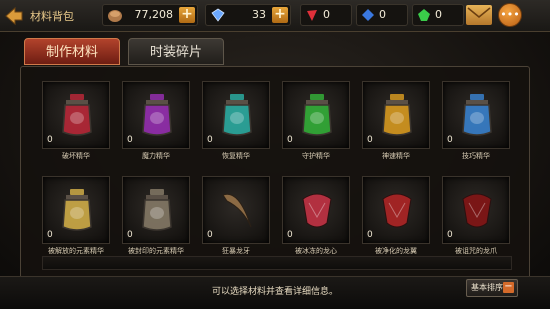 Image resolution: width=550 pixels, height=309 pixels. What do you see at coordinates (52, 16) in the screenshot?
I see `page-title: 材料背包` at bounding box center [52, 16].